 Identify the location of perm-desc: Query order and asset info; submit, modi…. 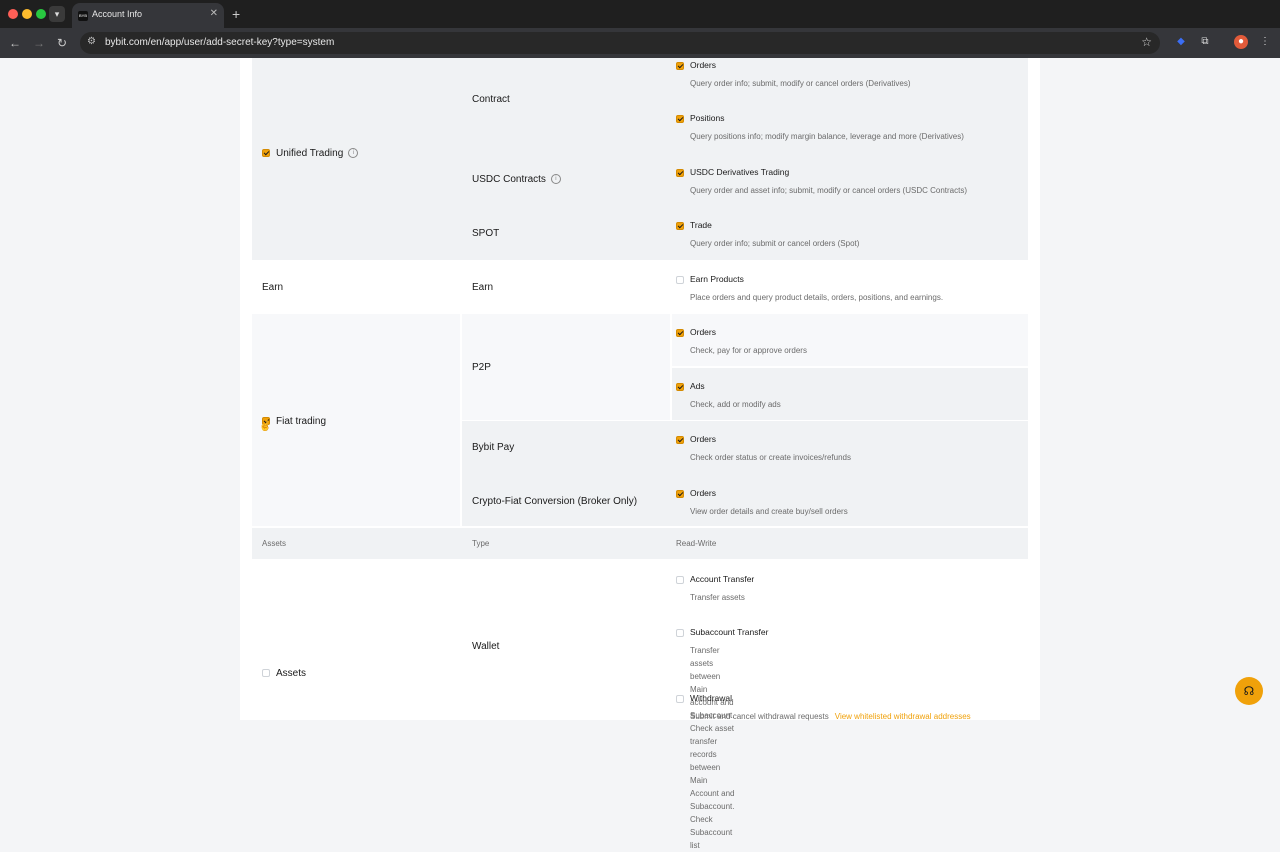
(828, 190).